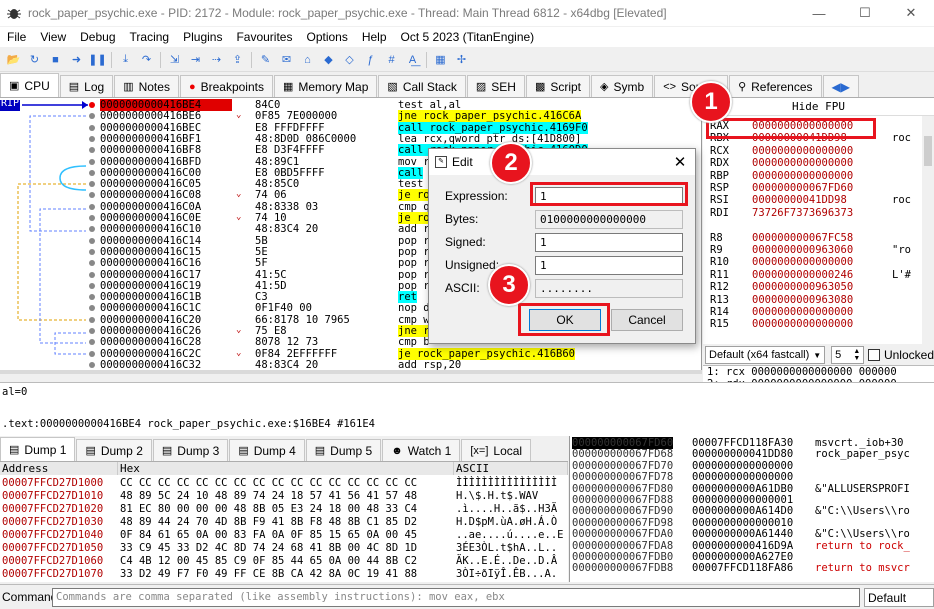 The height and width of the screenshot is (609, 934). I want to click on cog-icon: ✢, so click(462, 60).